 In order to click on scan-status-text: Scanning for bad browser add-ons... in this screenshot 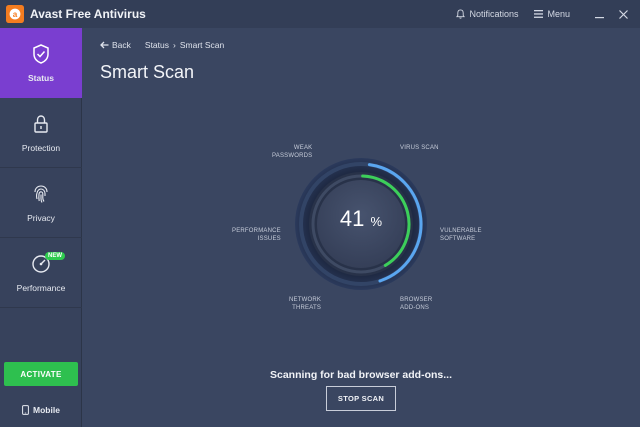, I will do `click(361, 375)`.